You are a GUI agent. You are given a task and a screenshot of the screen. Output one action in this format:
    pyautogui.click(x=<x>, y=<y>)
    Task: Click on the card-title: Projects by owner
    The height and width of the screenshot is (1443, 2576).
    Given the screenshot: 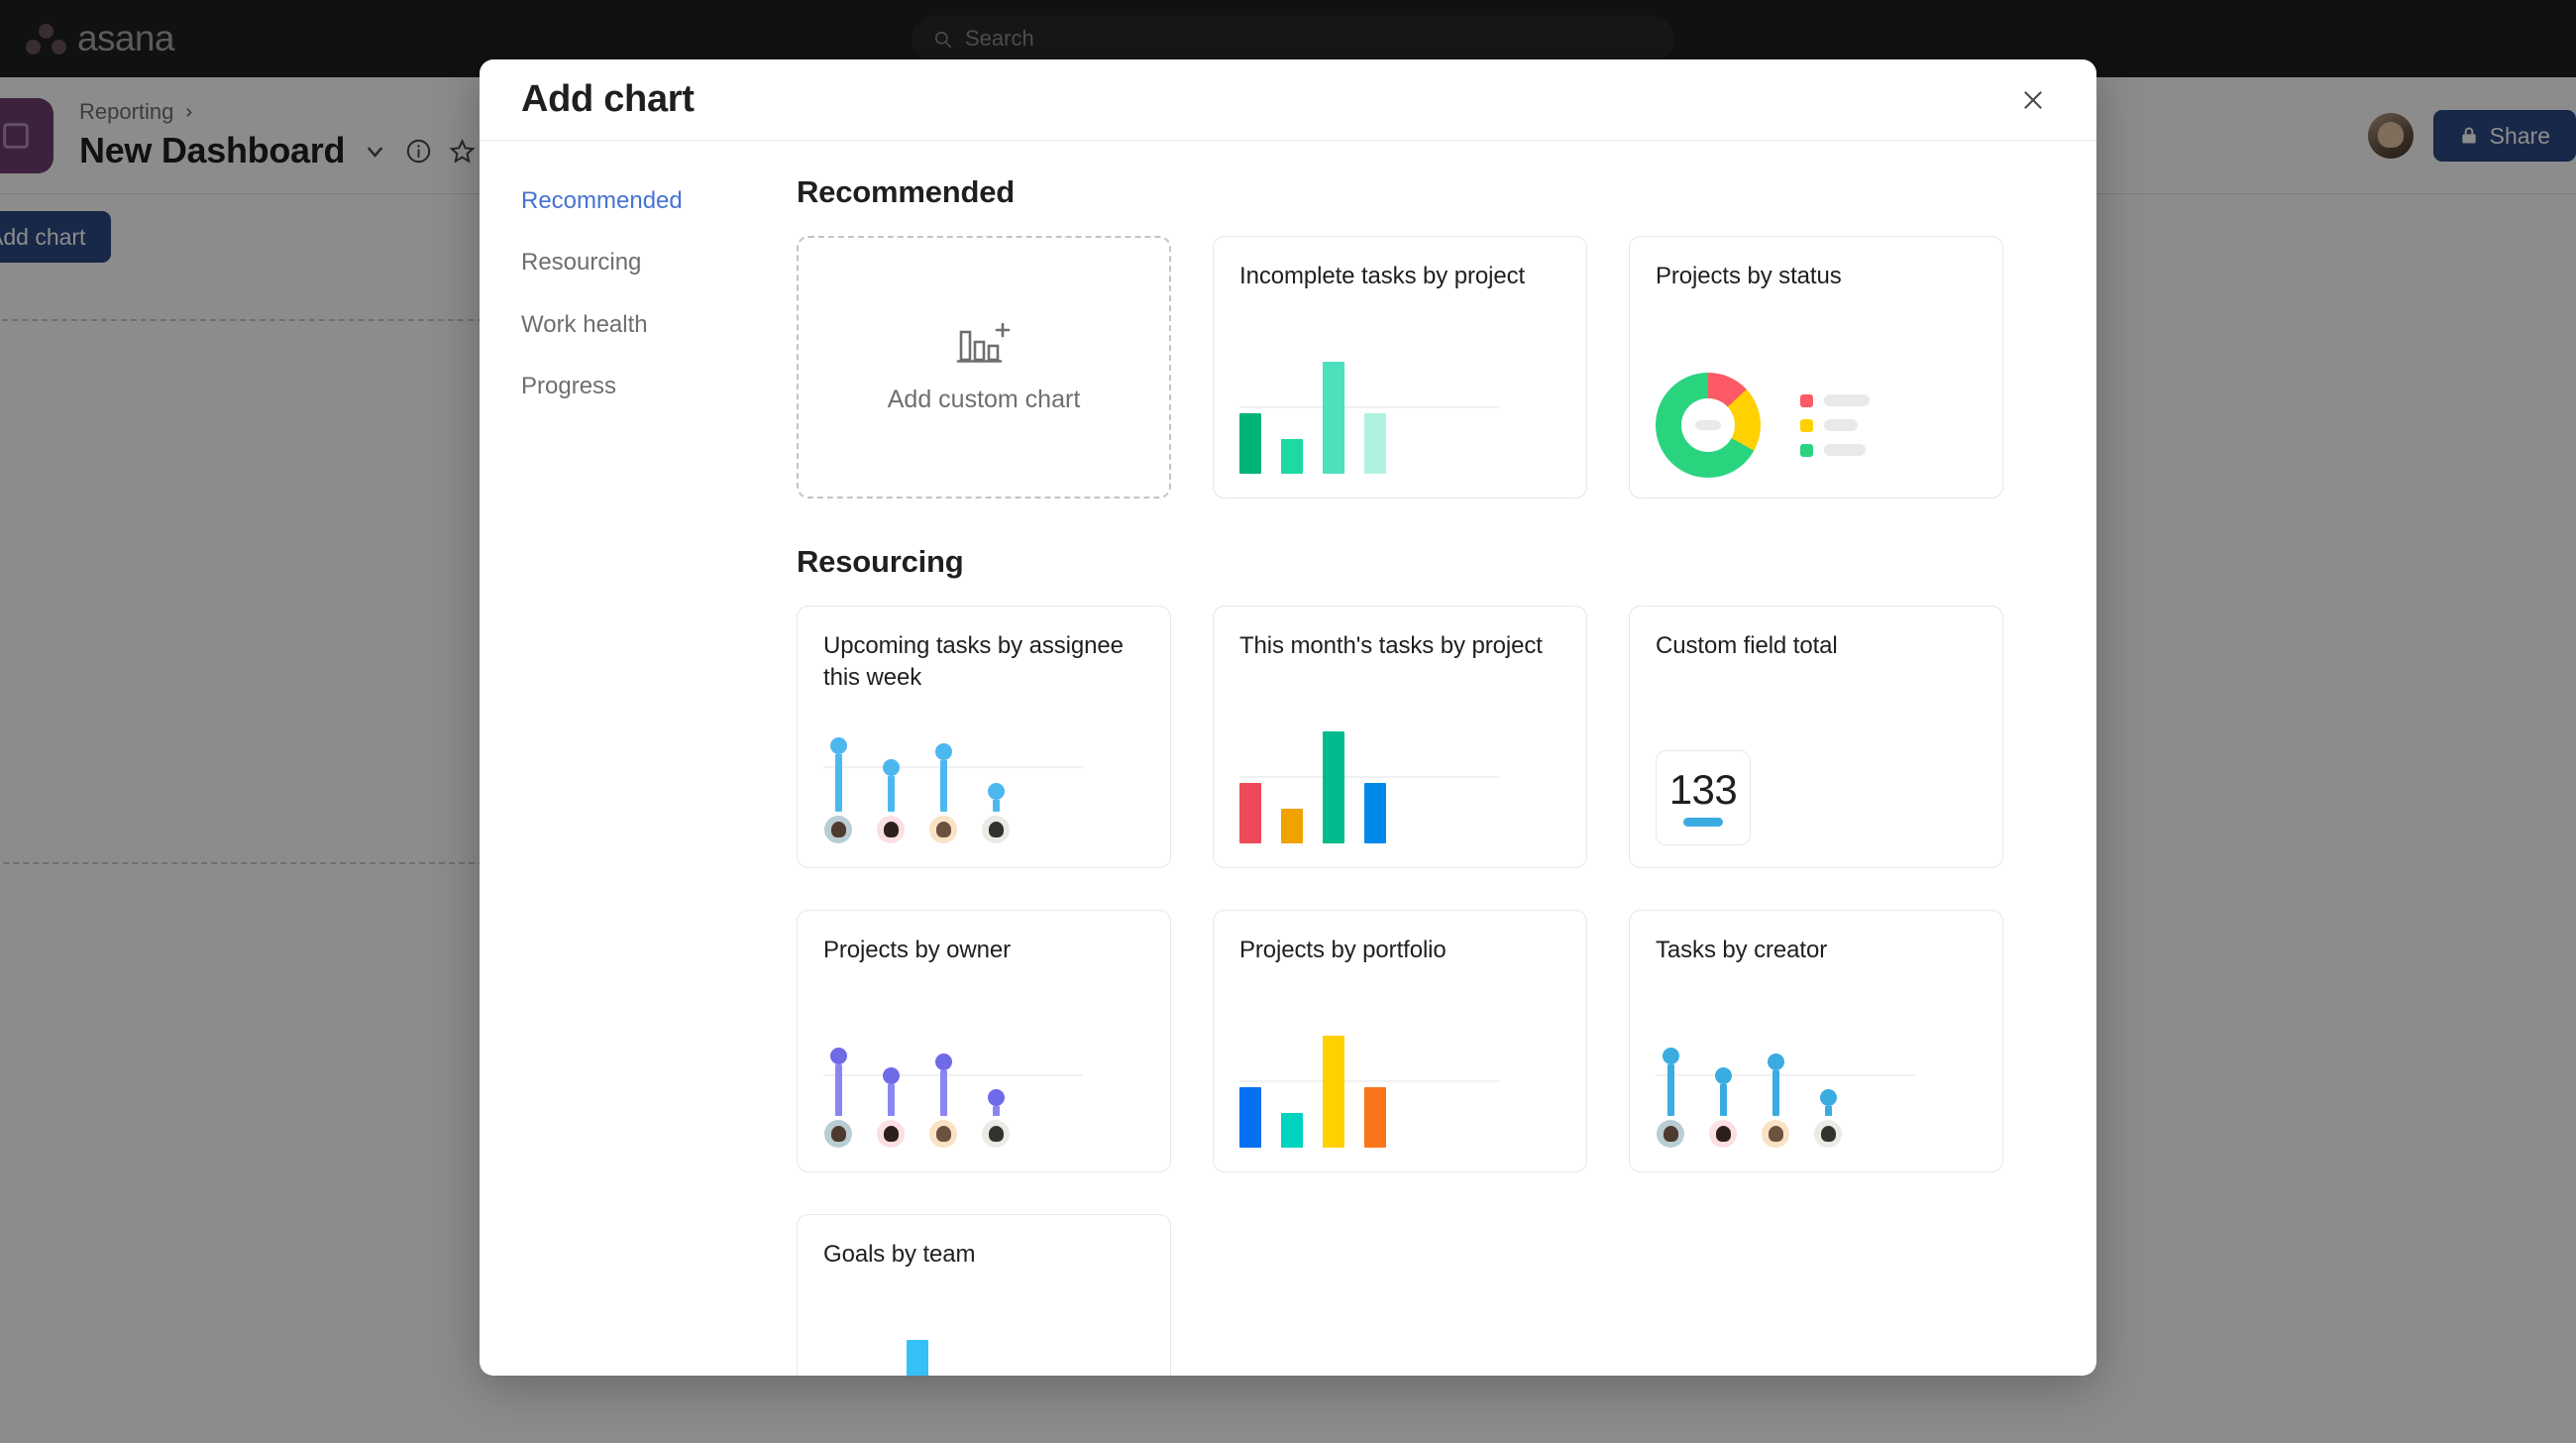 What is the action you would take?
    pyautogui.click(x=917, y=950)
    